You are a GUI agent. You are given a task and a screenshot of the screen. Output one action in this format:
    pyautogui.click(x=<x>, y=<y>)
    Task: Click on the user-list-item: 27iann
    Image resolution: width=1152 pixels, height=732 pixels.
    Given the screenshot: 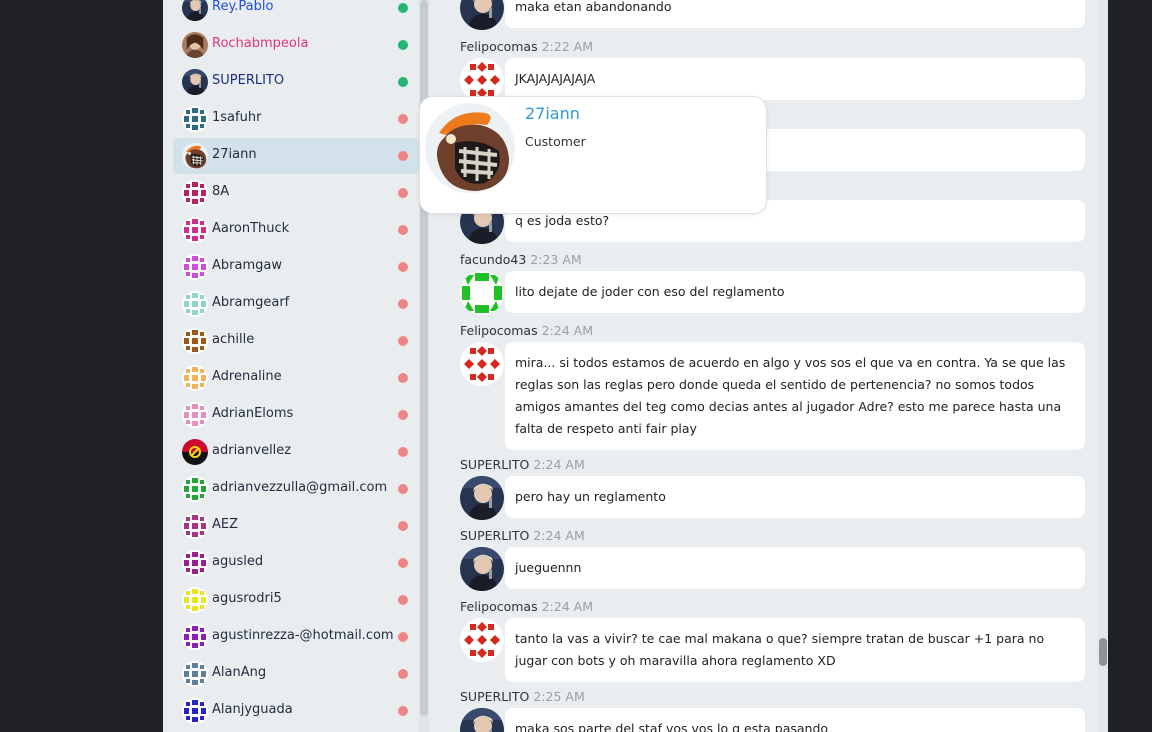 What is the action you would take?
    pyautogui.click(x=296, y=156)
    